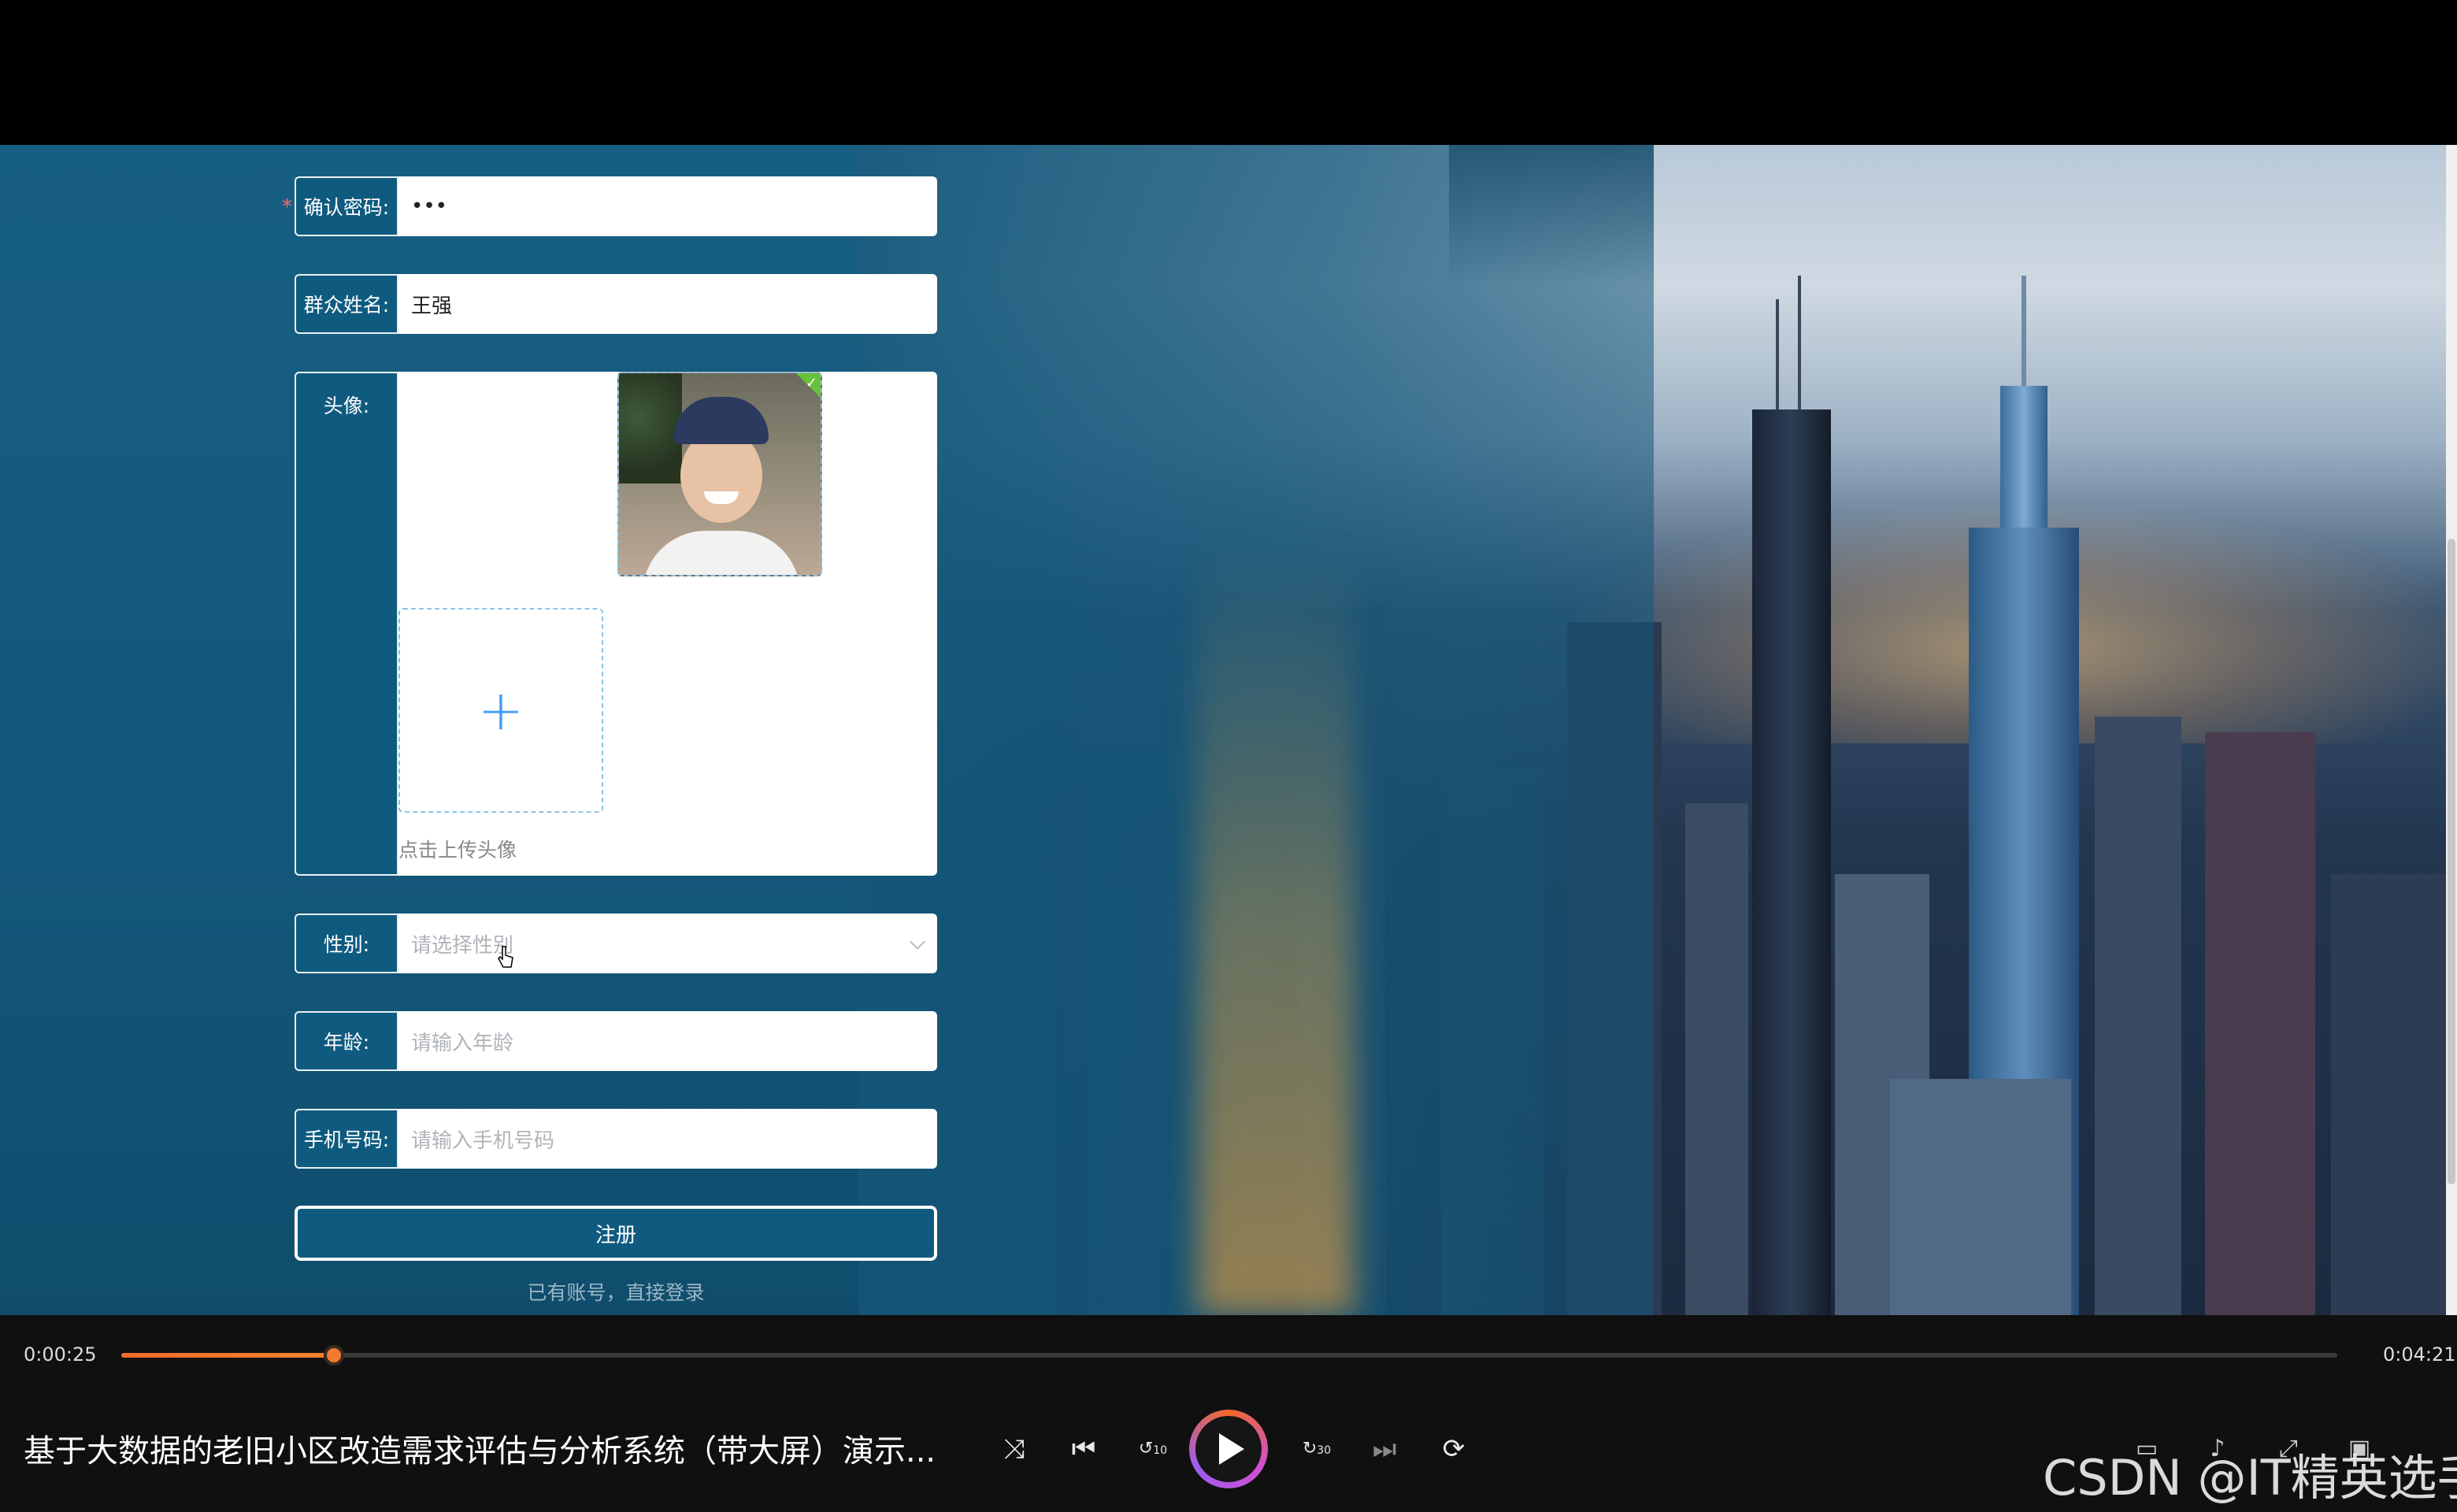  Describe the element at coordinates (1083, 1449) in the screenshot. I see `skip-previous-icon: ⏮` at that location.